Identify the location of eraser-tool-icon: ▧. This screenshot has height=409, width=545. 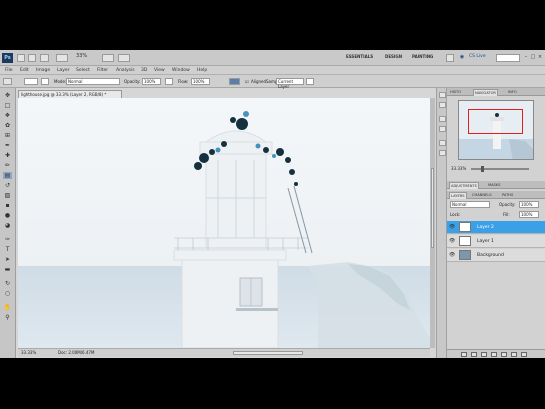
(7, 195).